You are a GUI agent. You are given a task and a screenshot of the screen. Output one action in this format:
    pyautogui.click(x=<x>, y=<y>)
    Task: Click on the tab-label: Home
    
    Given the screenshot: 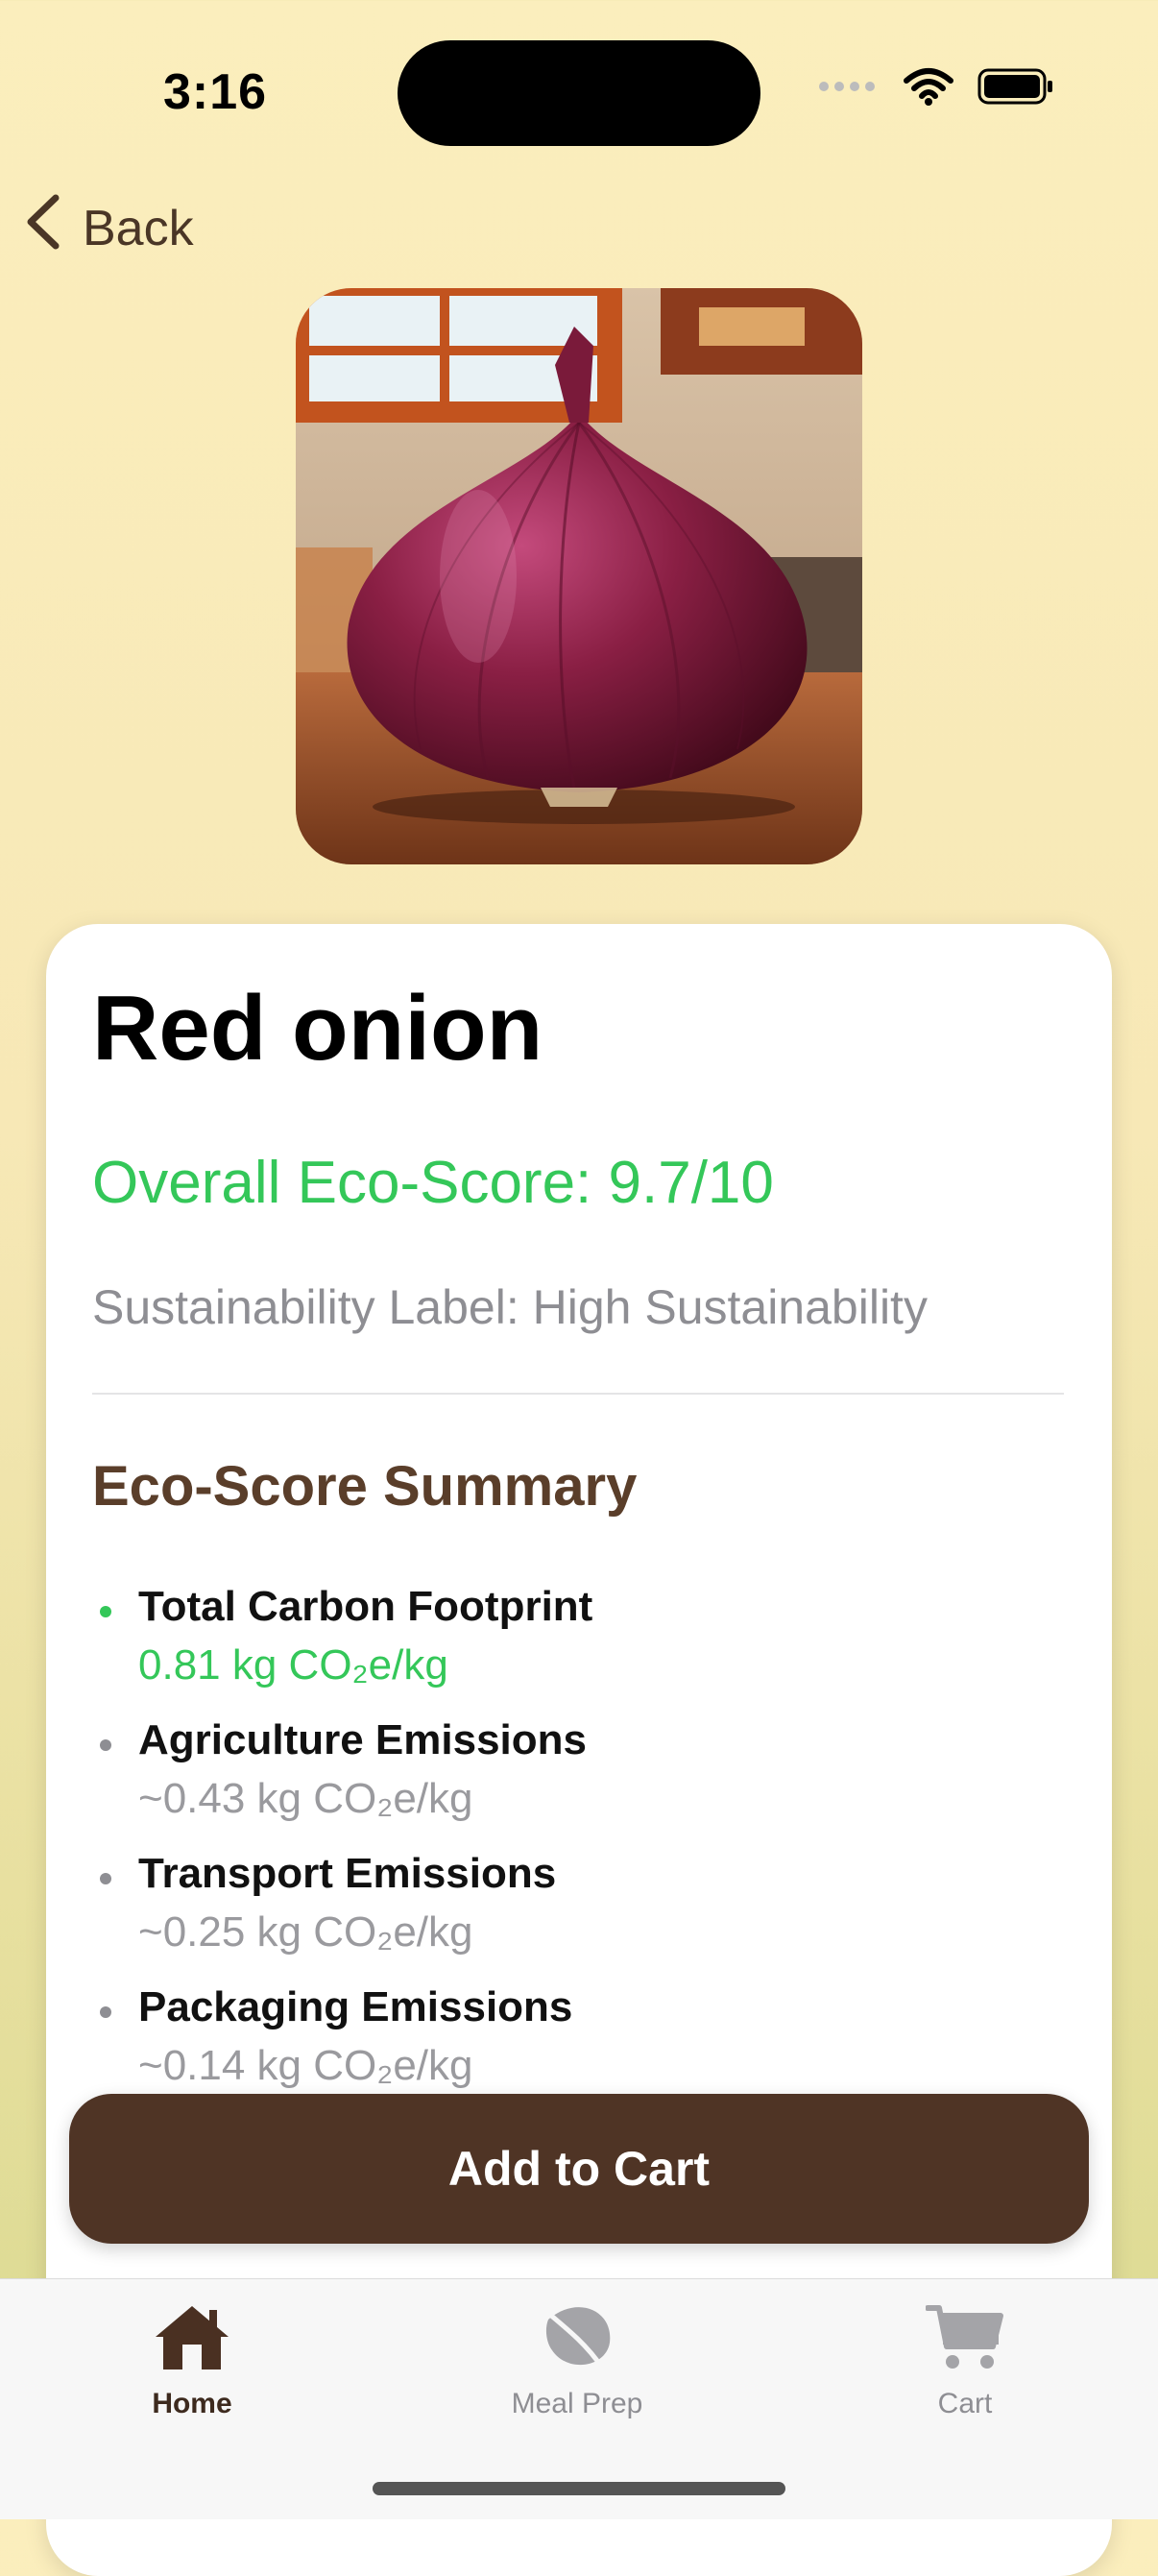 What is the action you would take?
    pyautogui.click(x=192, y=2403)
    